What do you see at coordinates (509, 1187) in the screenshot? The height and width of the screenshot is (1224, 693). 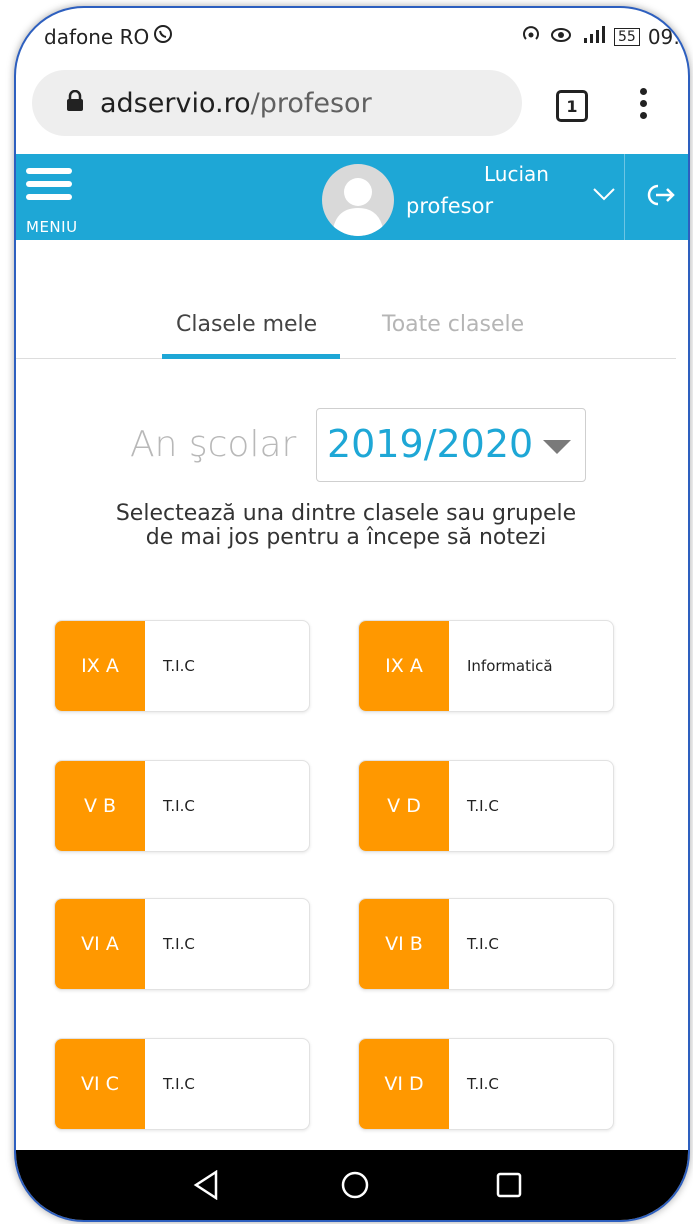 I see `recent-apps-square-icon` at bounding box center [509, 1187].